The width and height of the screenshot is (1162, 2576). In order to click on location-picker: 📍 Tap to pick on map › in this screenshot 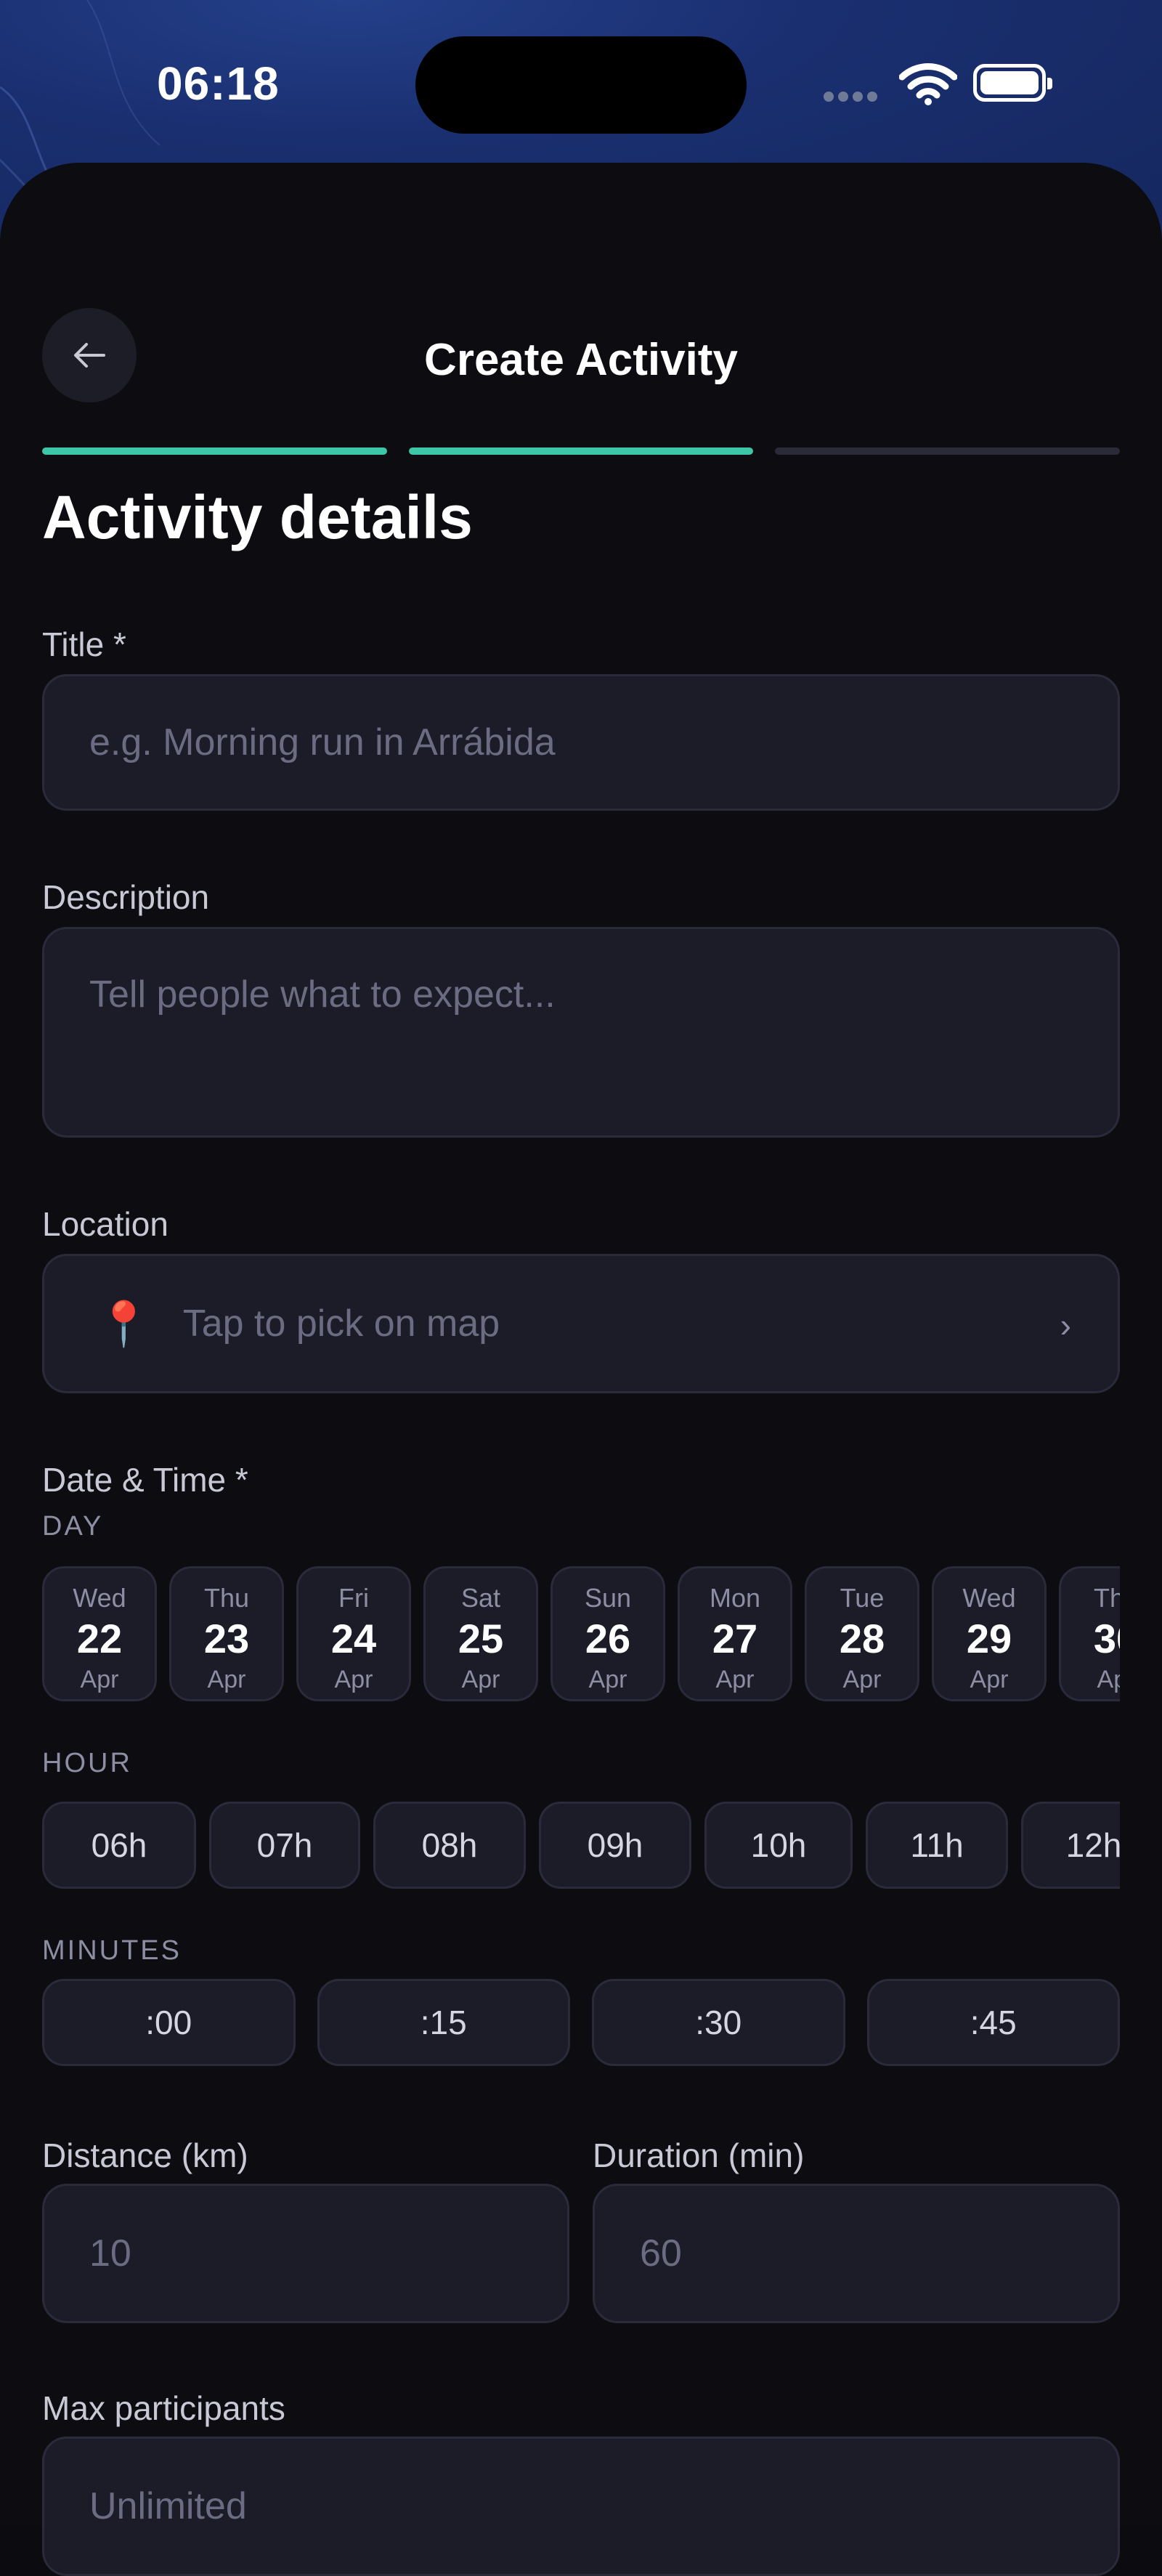, I will do `click(581, 1323)`.